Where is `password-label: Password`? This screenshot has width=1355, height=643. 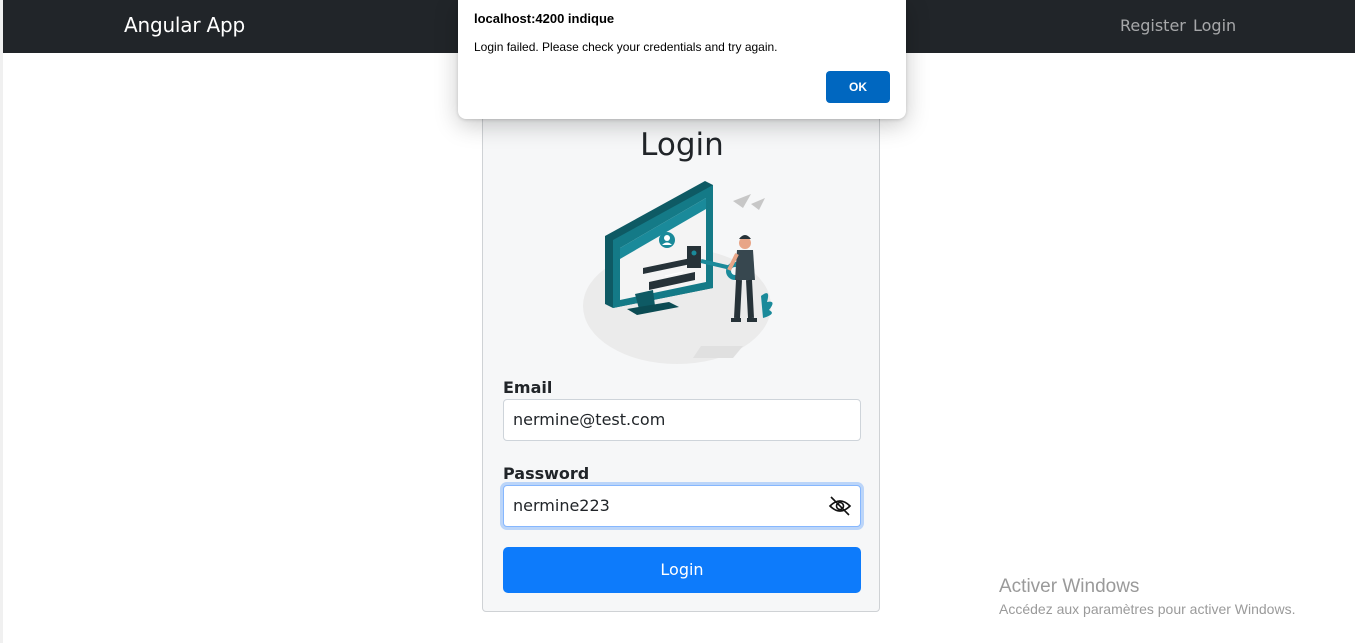 password-label: Password is located at coordinates (546, 473).